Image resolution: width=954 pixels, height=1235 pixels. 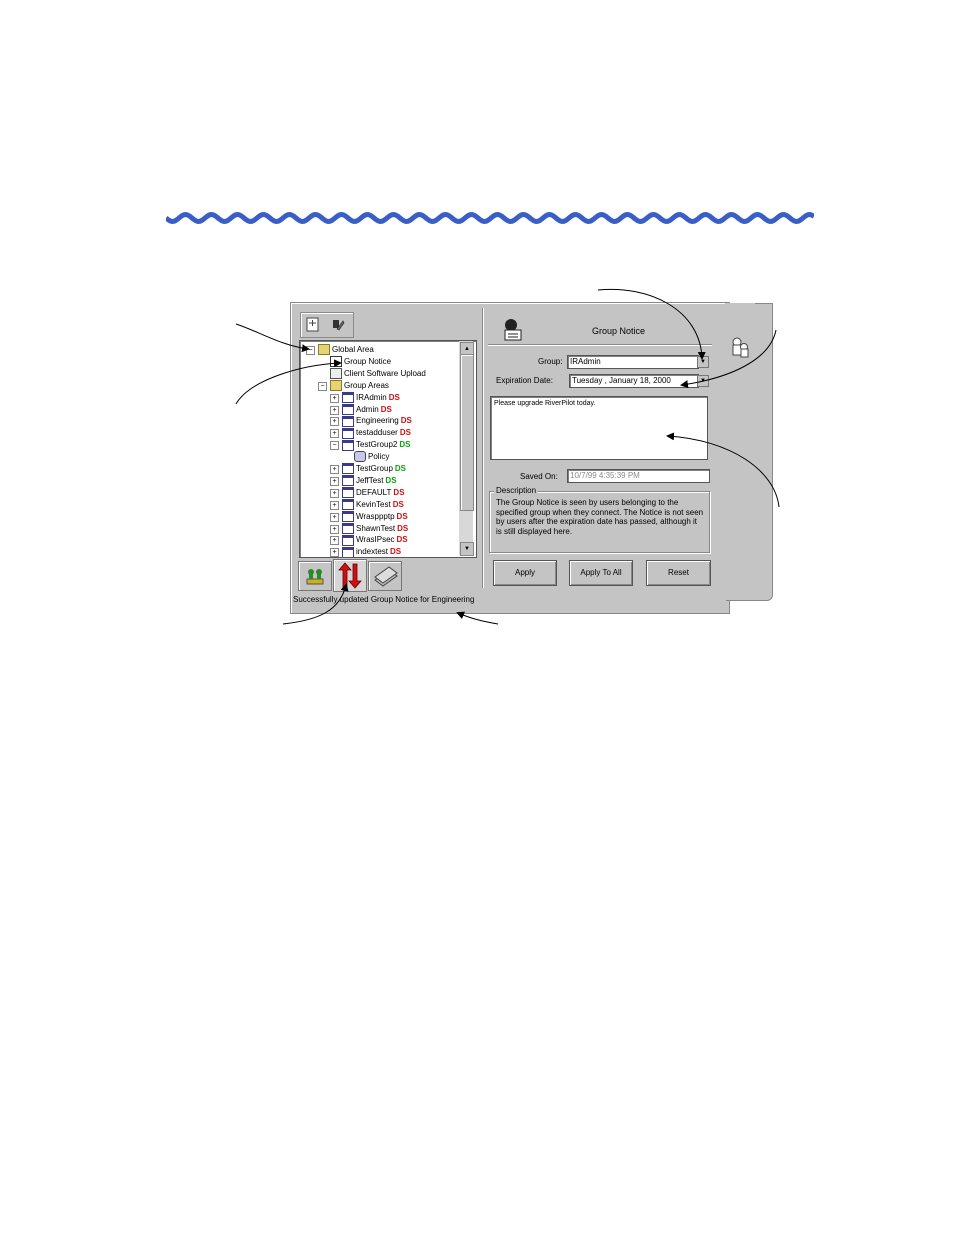 What do you see at coordinates (369, 481) in the screenshot?
I see `tree-item: JeffTest DS` at bounding box center [369, 481].